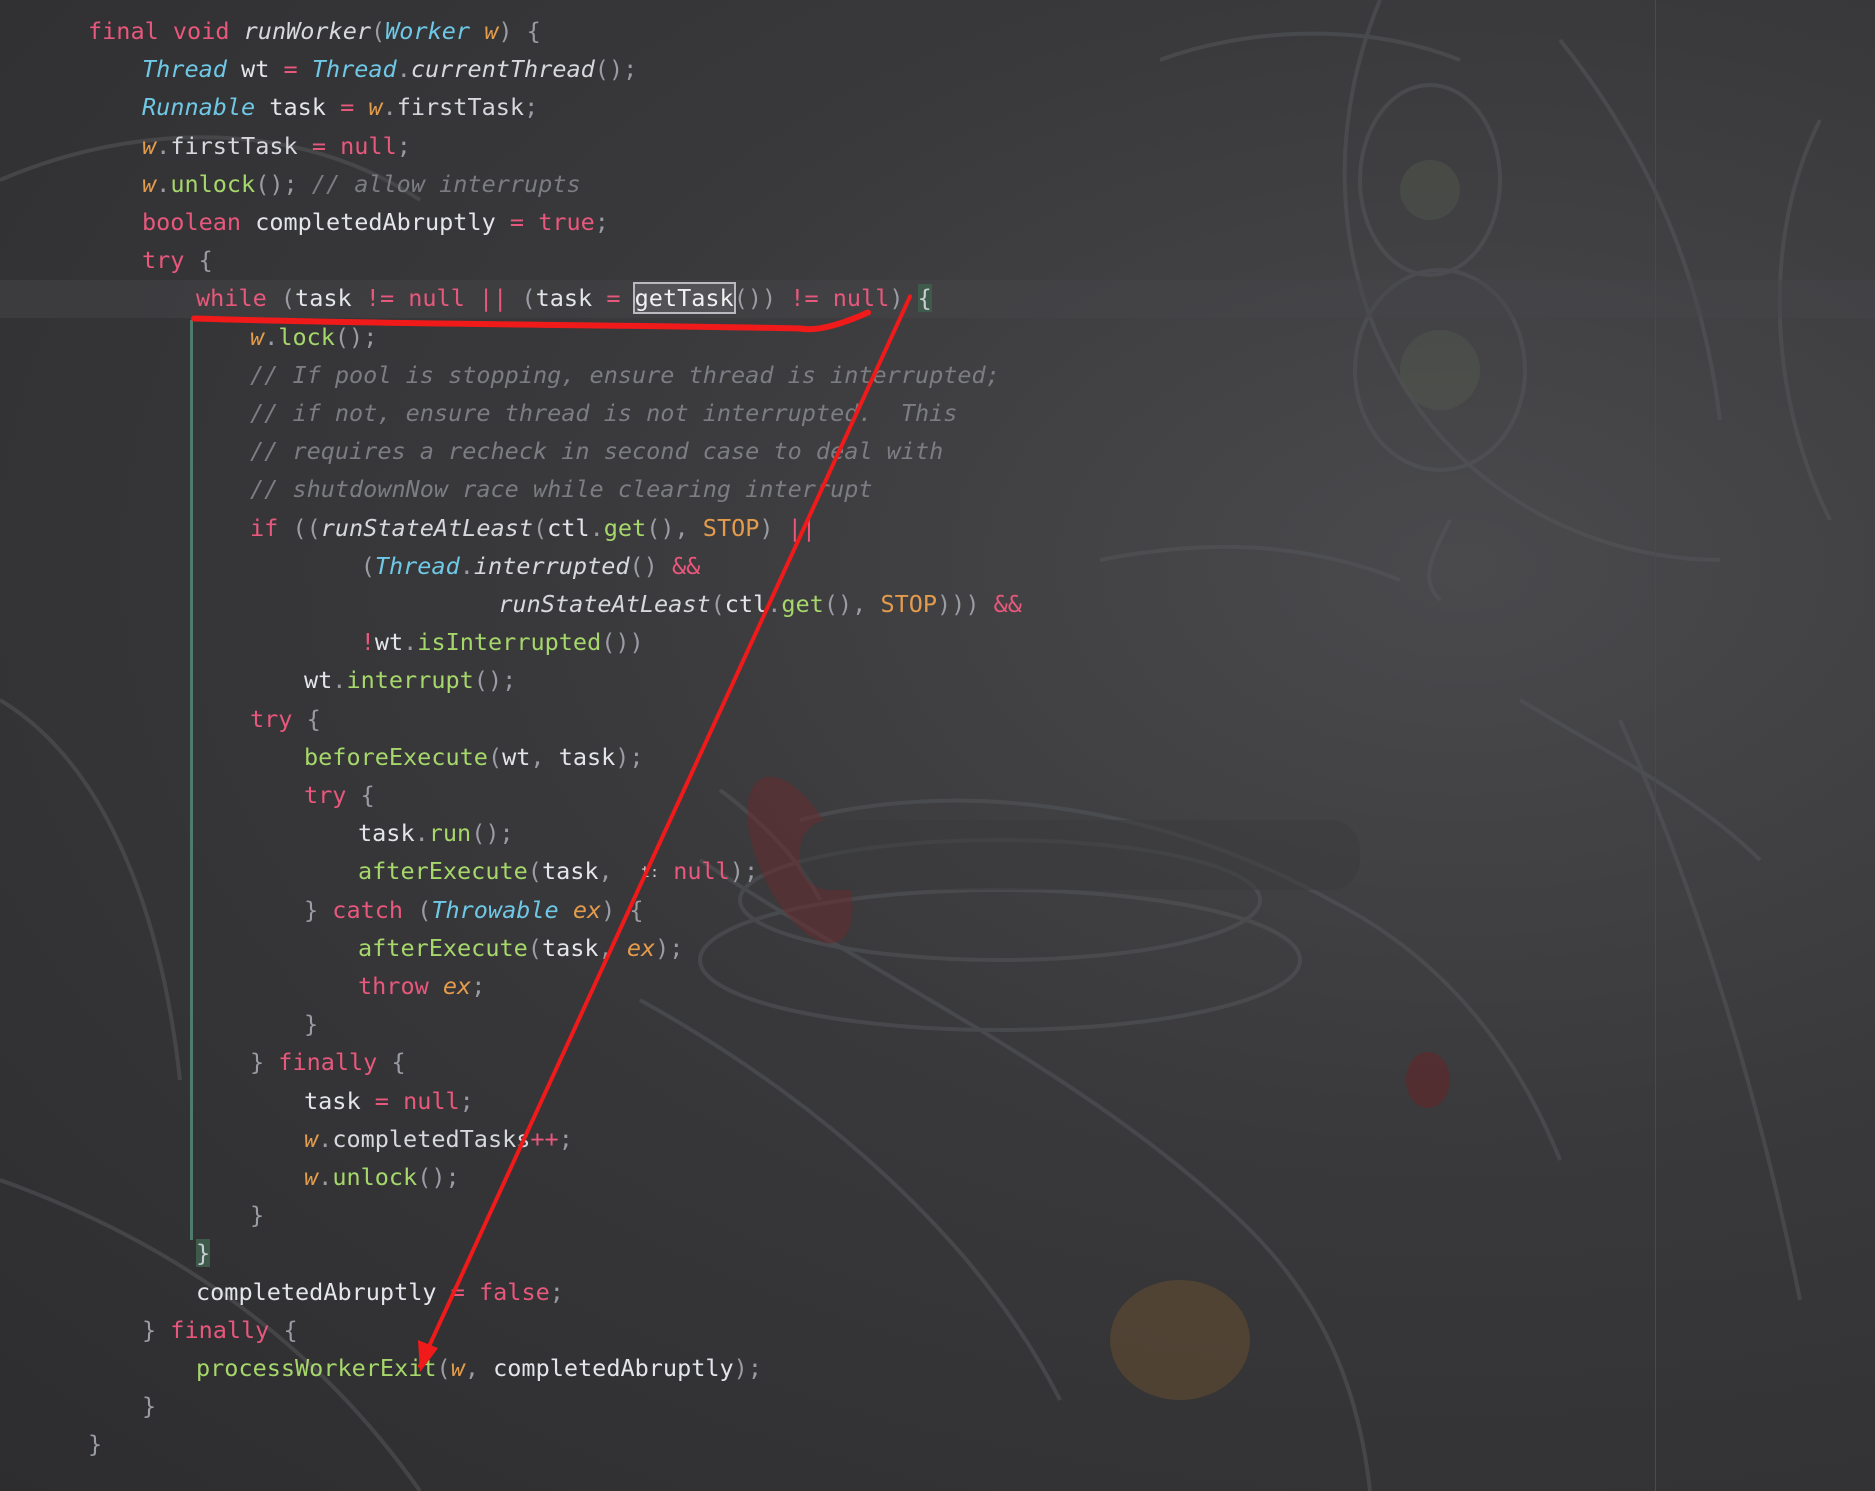 The width and height of the screenshot is (1875, 1491). I want to click on code-line: processWorkerExit(w, completedAbruptly);, so click(479, 1368).